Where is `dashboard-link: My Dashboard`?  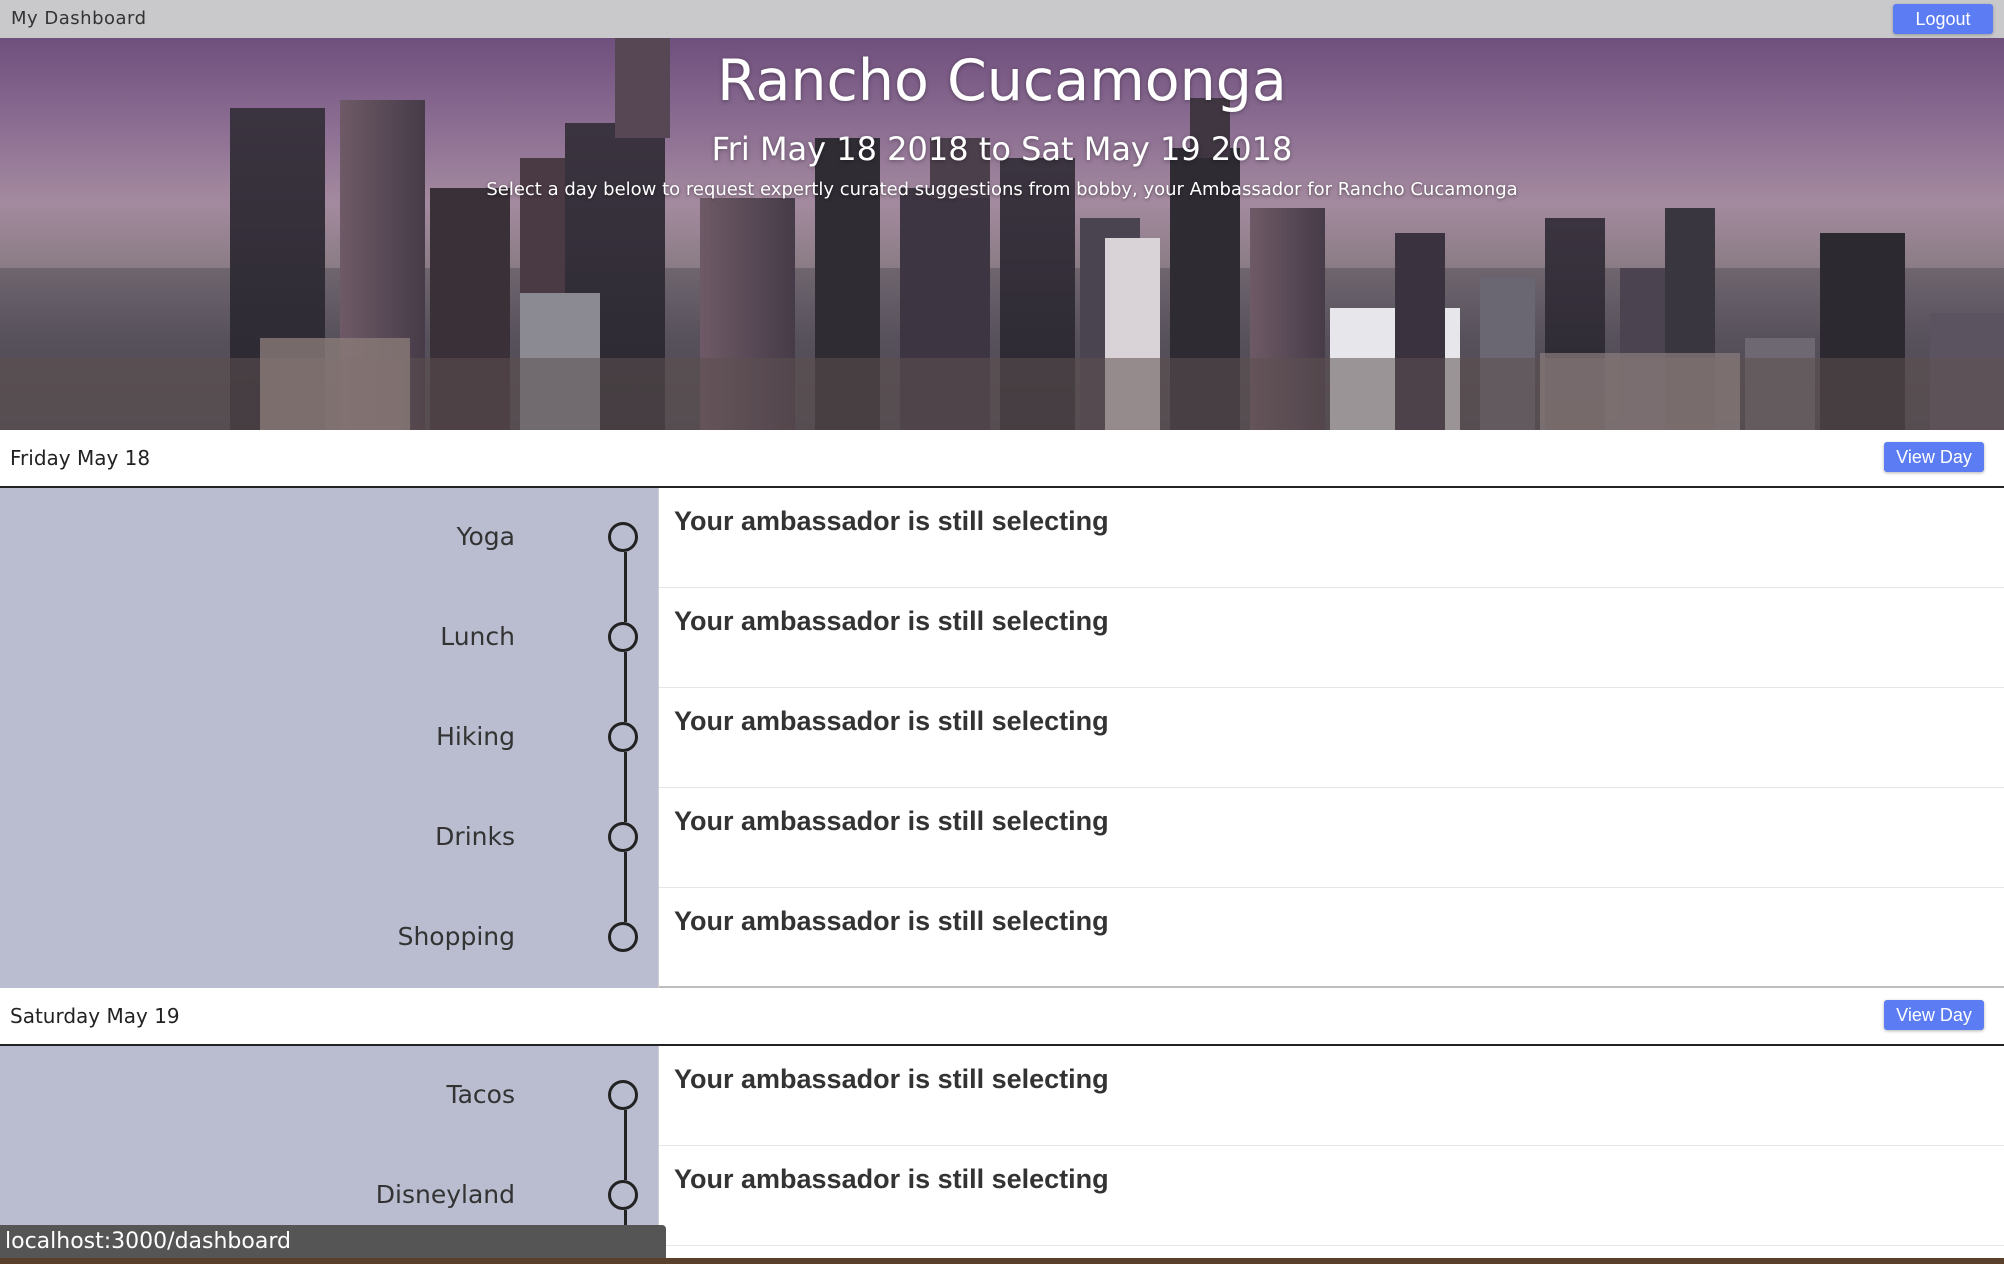
dashboard-link: My Dashboard is located at coordinates (79, 18).